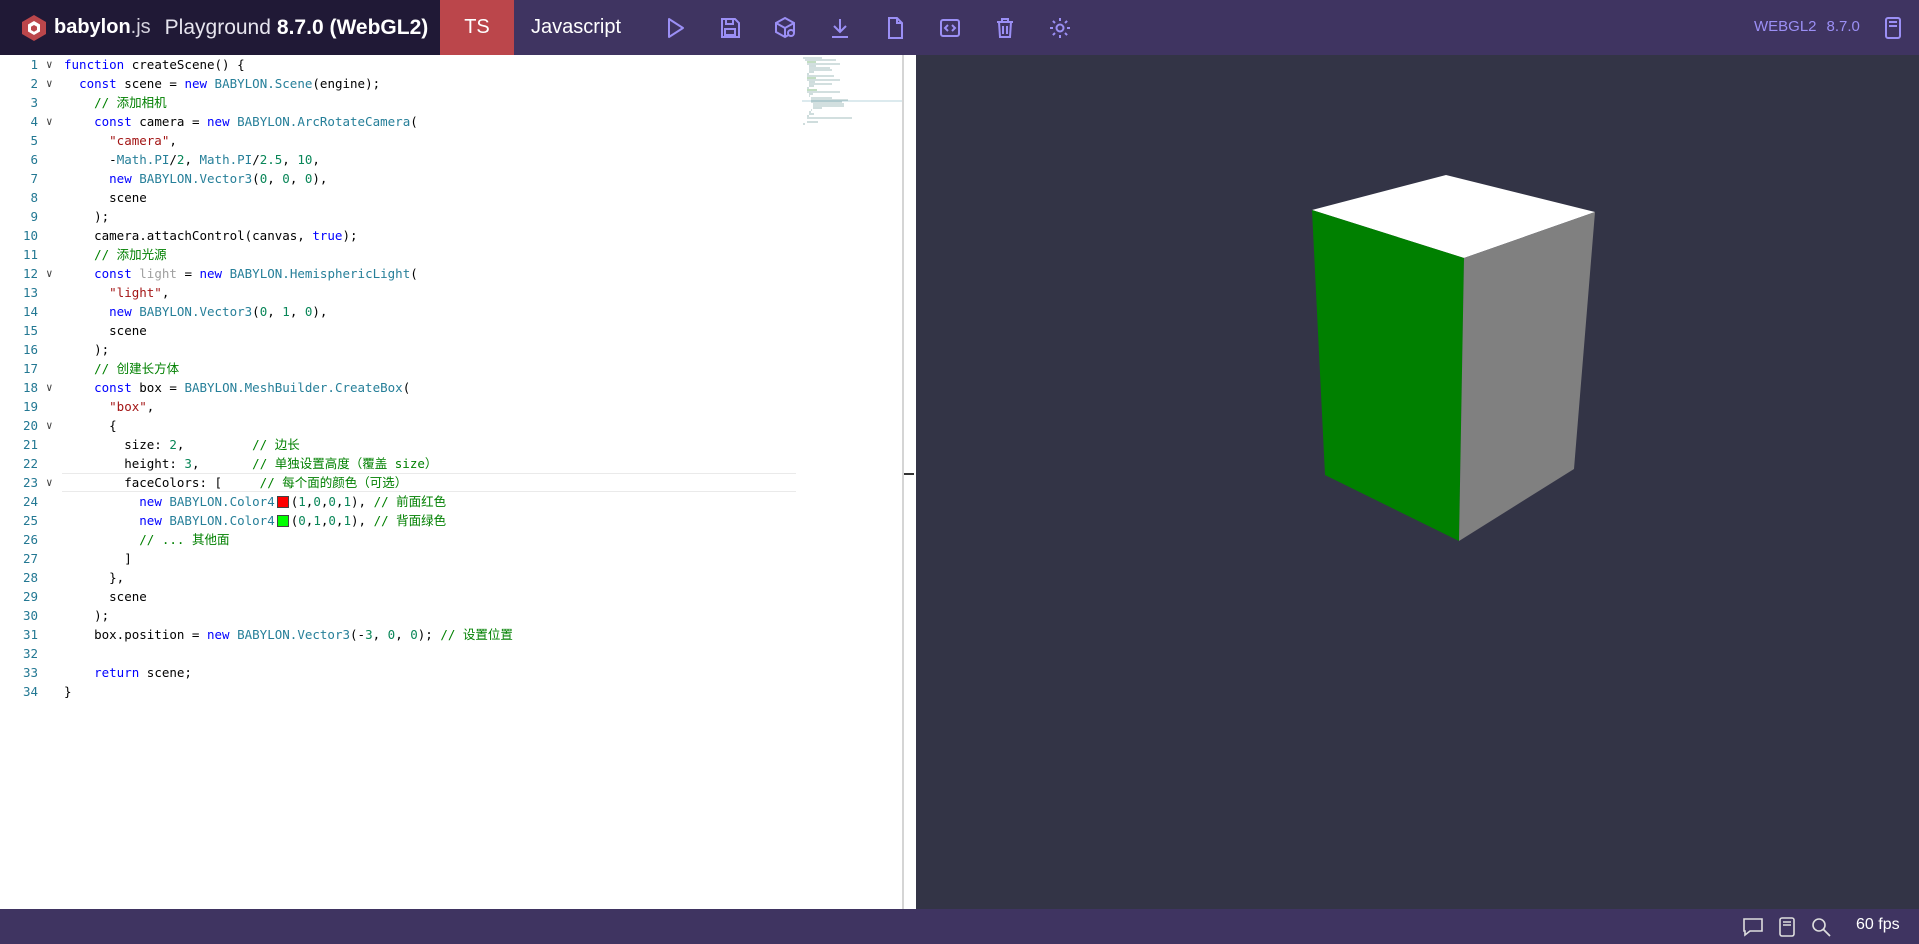  What do you see at coordinates (30, 520) in the screenshot?
I see `line-number: 25` at bounding box center [30, 520].